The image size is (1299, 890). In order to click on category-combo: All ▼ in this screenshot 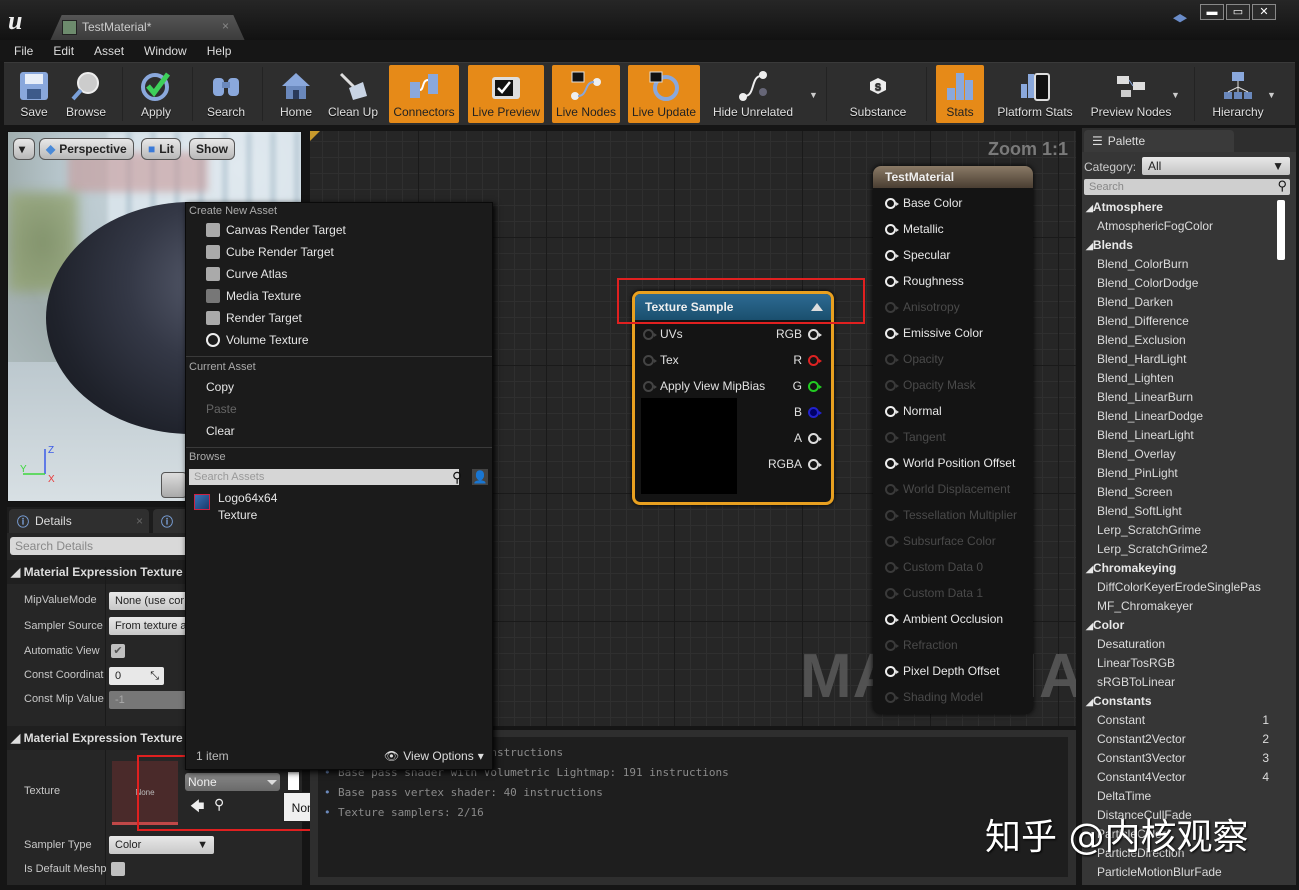, I will do `click(1216, 166)`.